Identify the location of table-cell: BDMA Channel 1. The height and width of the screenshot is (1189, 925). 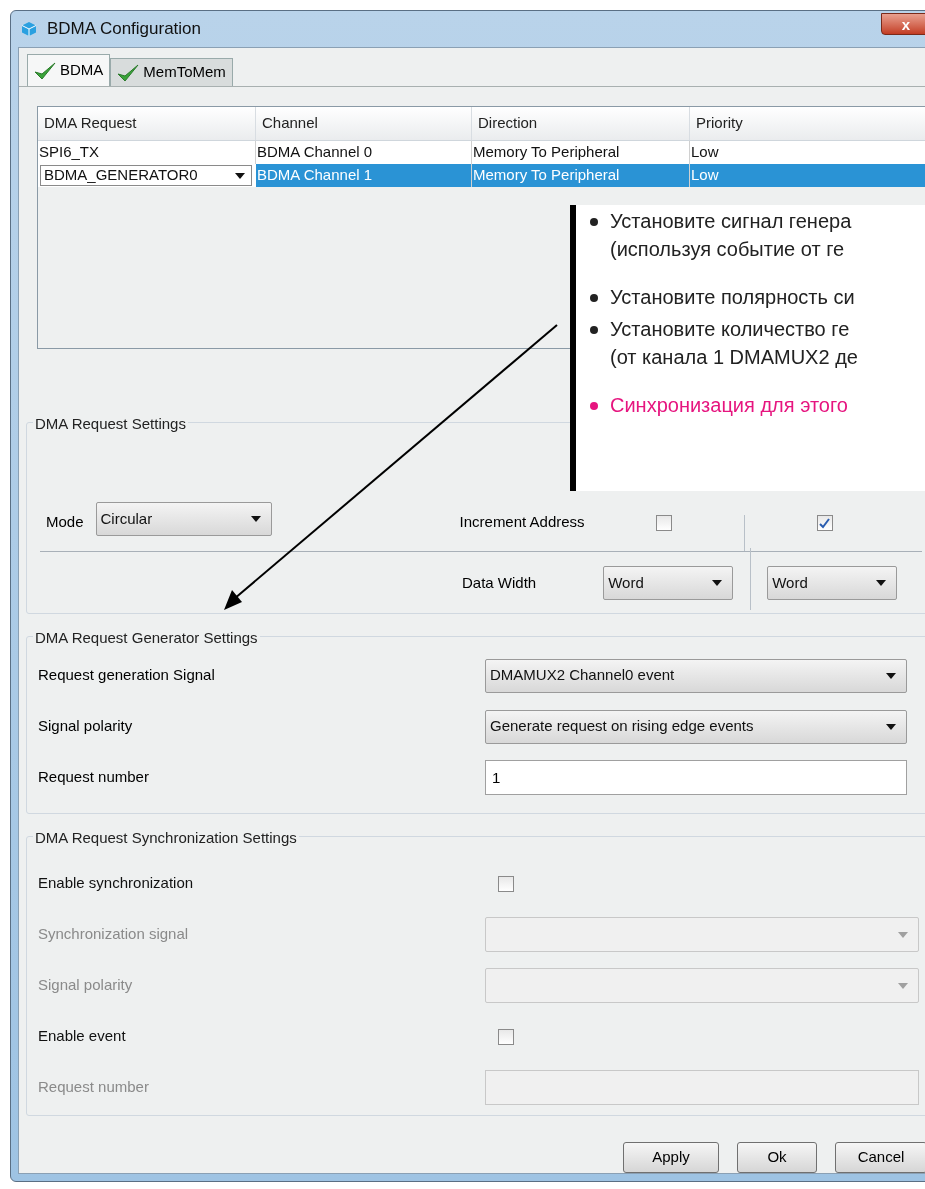
(364, 175).